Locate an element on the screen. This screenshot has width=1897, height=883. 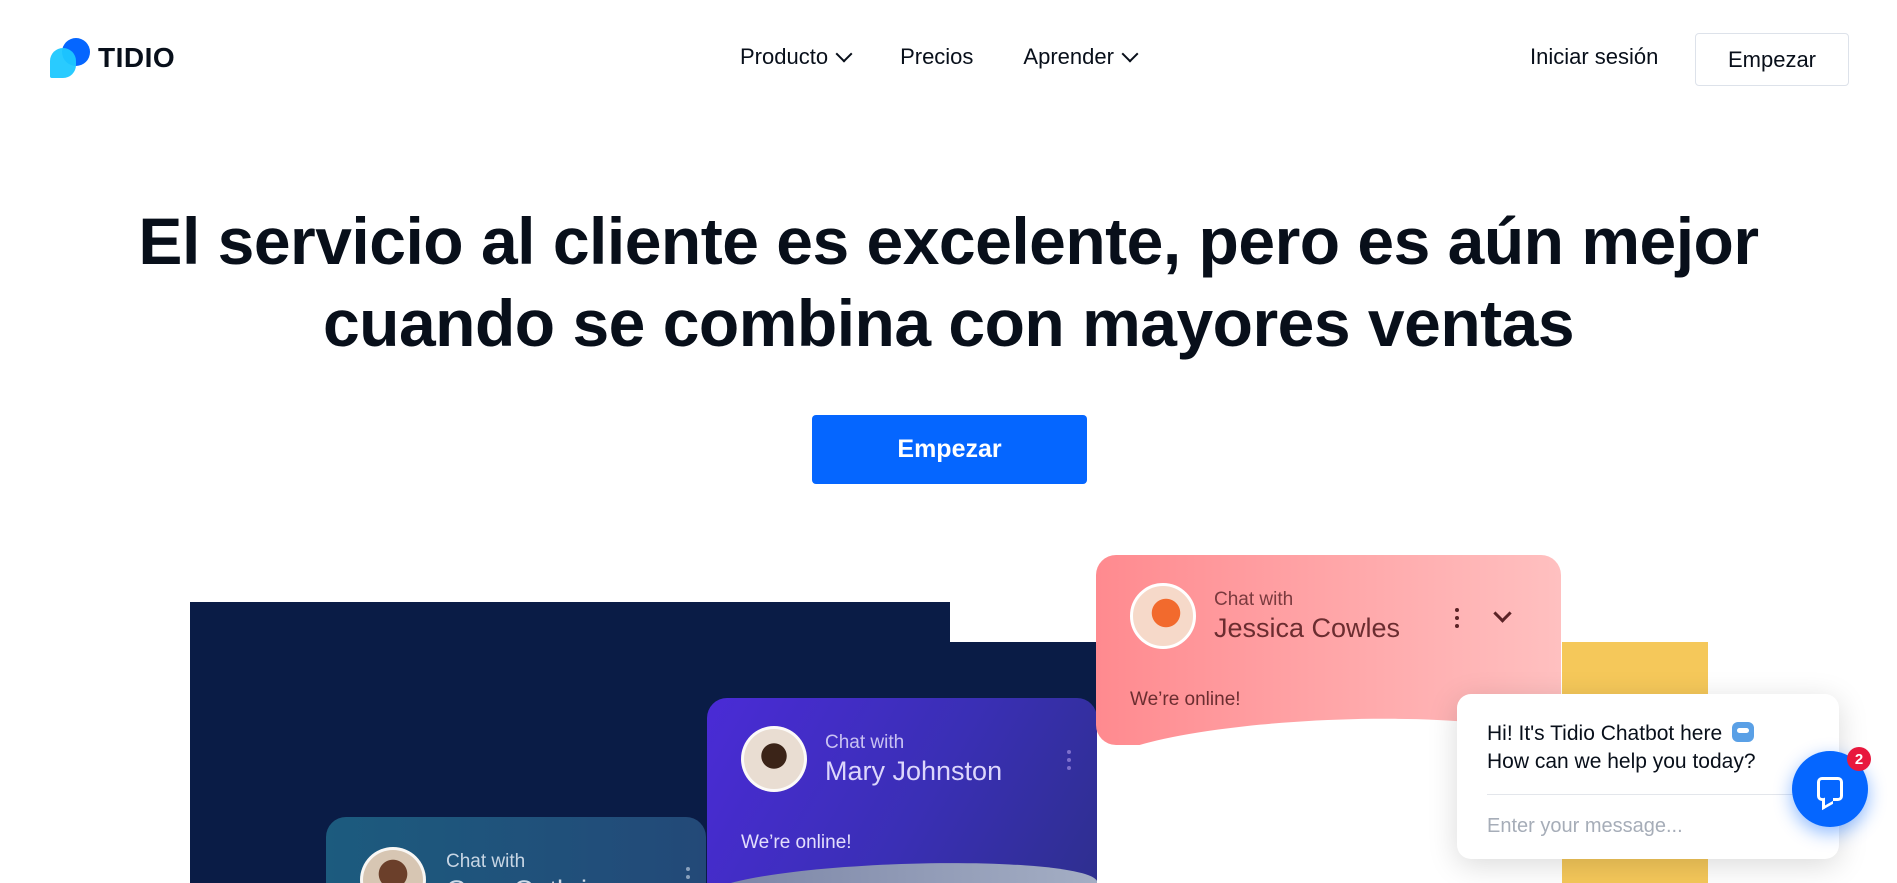
nav-item-precios: Precios is located at coordinates (936, 57).